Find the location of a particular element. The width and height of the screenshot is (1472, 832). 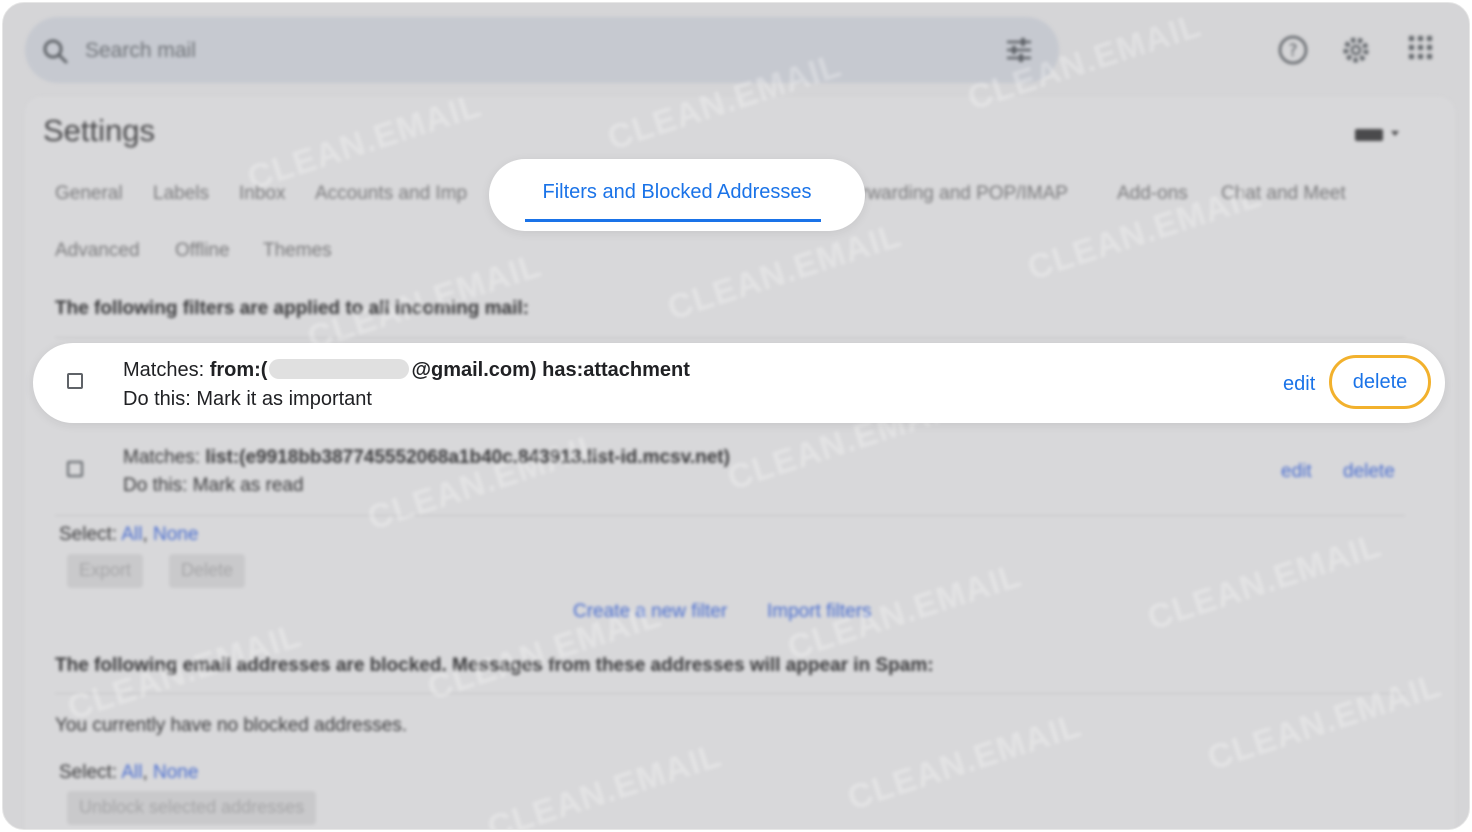

tab-themes: Themes is located at coordinates (297, 251).